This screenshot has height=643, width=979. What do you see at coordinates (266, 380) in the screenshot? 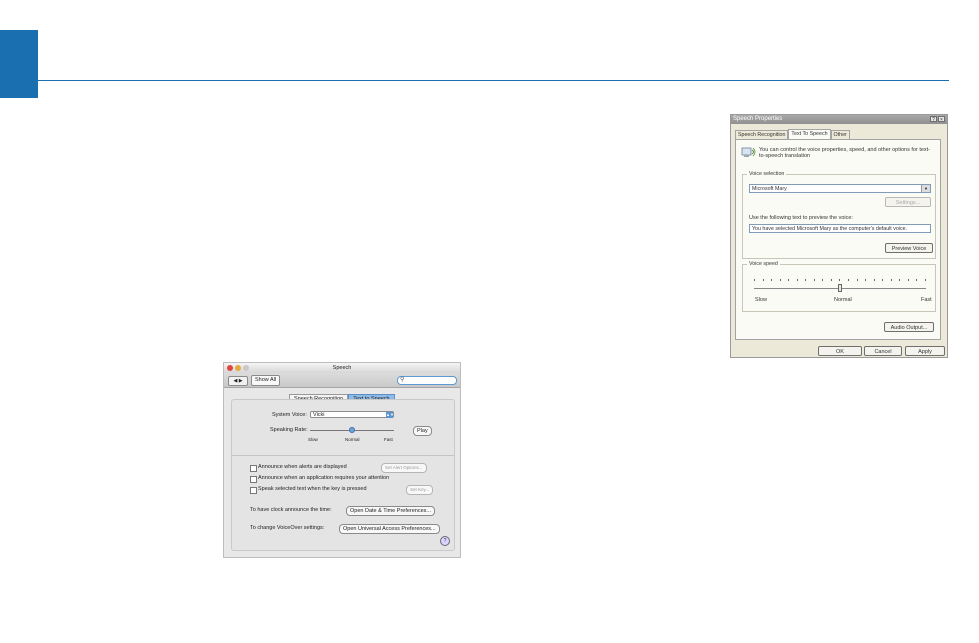
I see `show-all-button: Show All` at bounding box center [266, 380].